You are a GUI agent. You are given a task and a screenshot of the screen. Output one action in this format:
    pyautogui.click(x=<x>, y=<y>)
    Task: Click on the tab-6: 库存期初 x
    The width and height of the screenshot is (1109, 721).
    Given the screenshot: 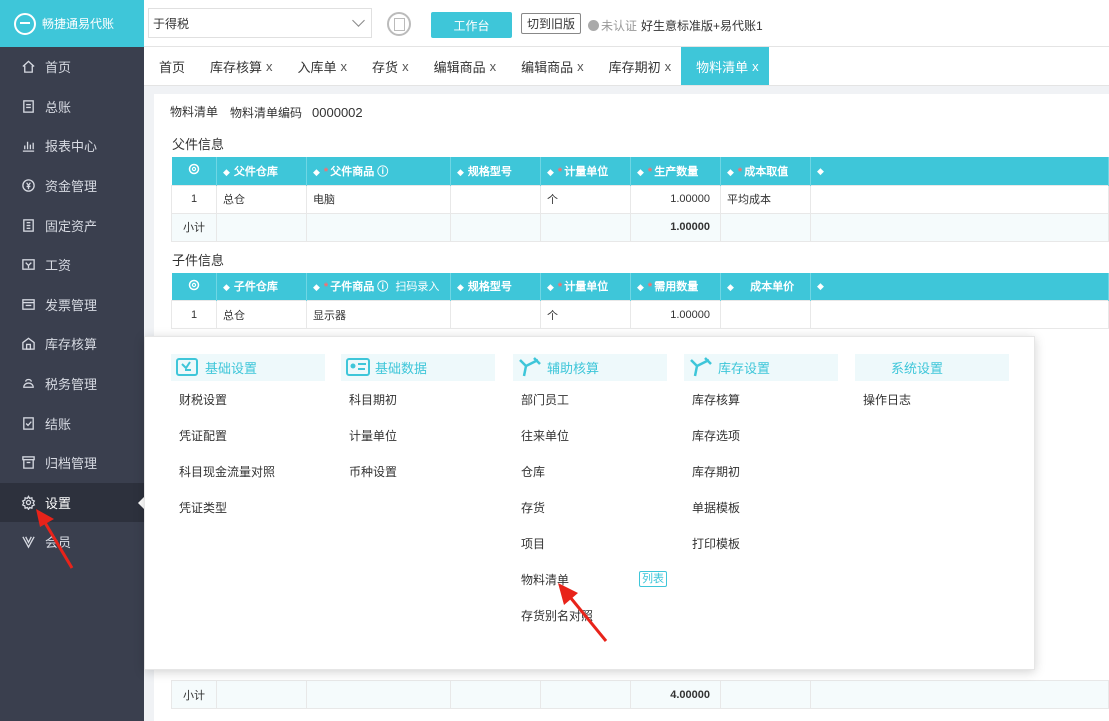 What is the action you would take?
    pyautogui.click(x=638, y=66)
    